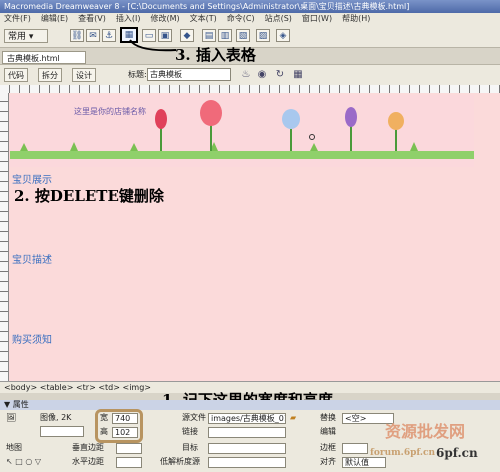  What do you see at coordinates (328, 431) in the screenshot?
I see `edit-label: 编辑` at bounding box center [328, 431].